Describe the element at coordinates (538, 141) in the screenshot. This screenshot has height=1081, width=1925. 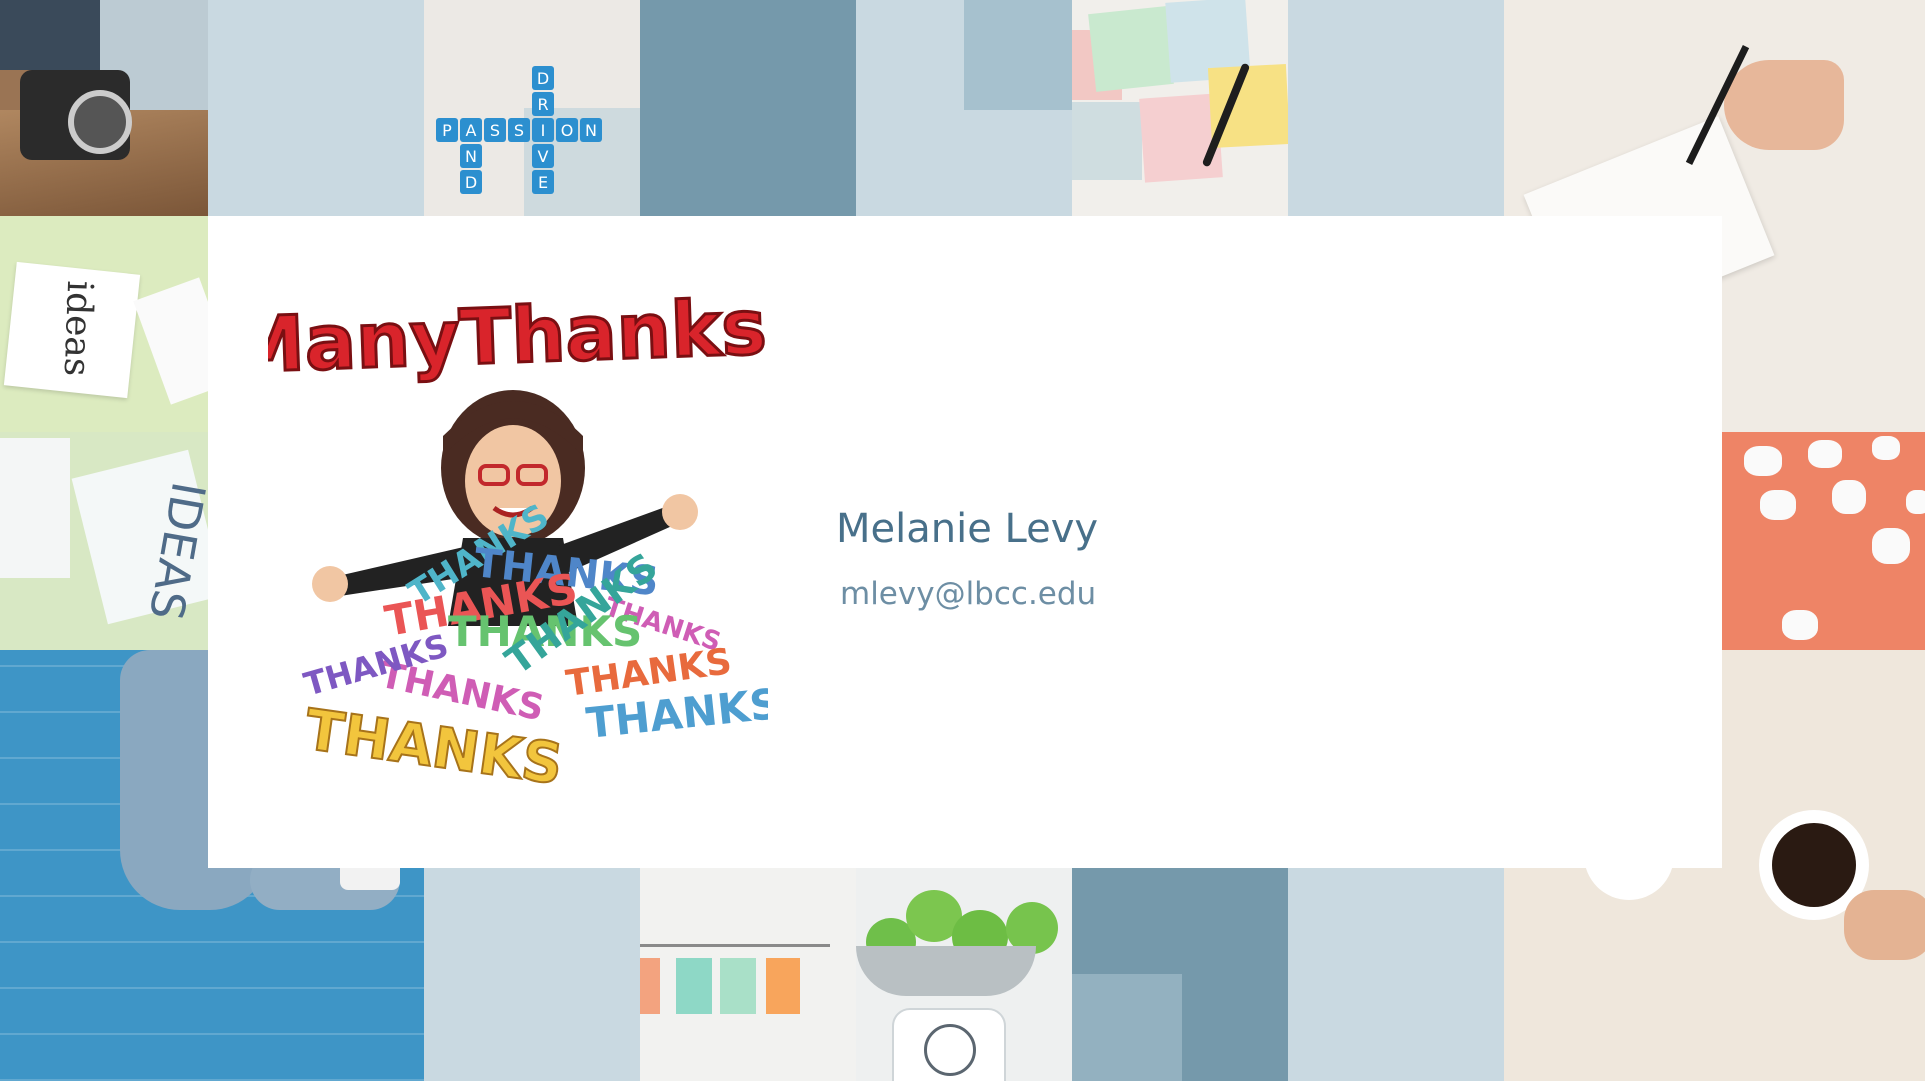
I see `scrabble-tiles-graphic: P A S S I O NDRVEND` at that location.